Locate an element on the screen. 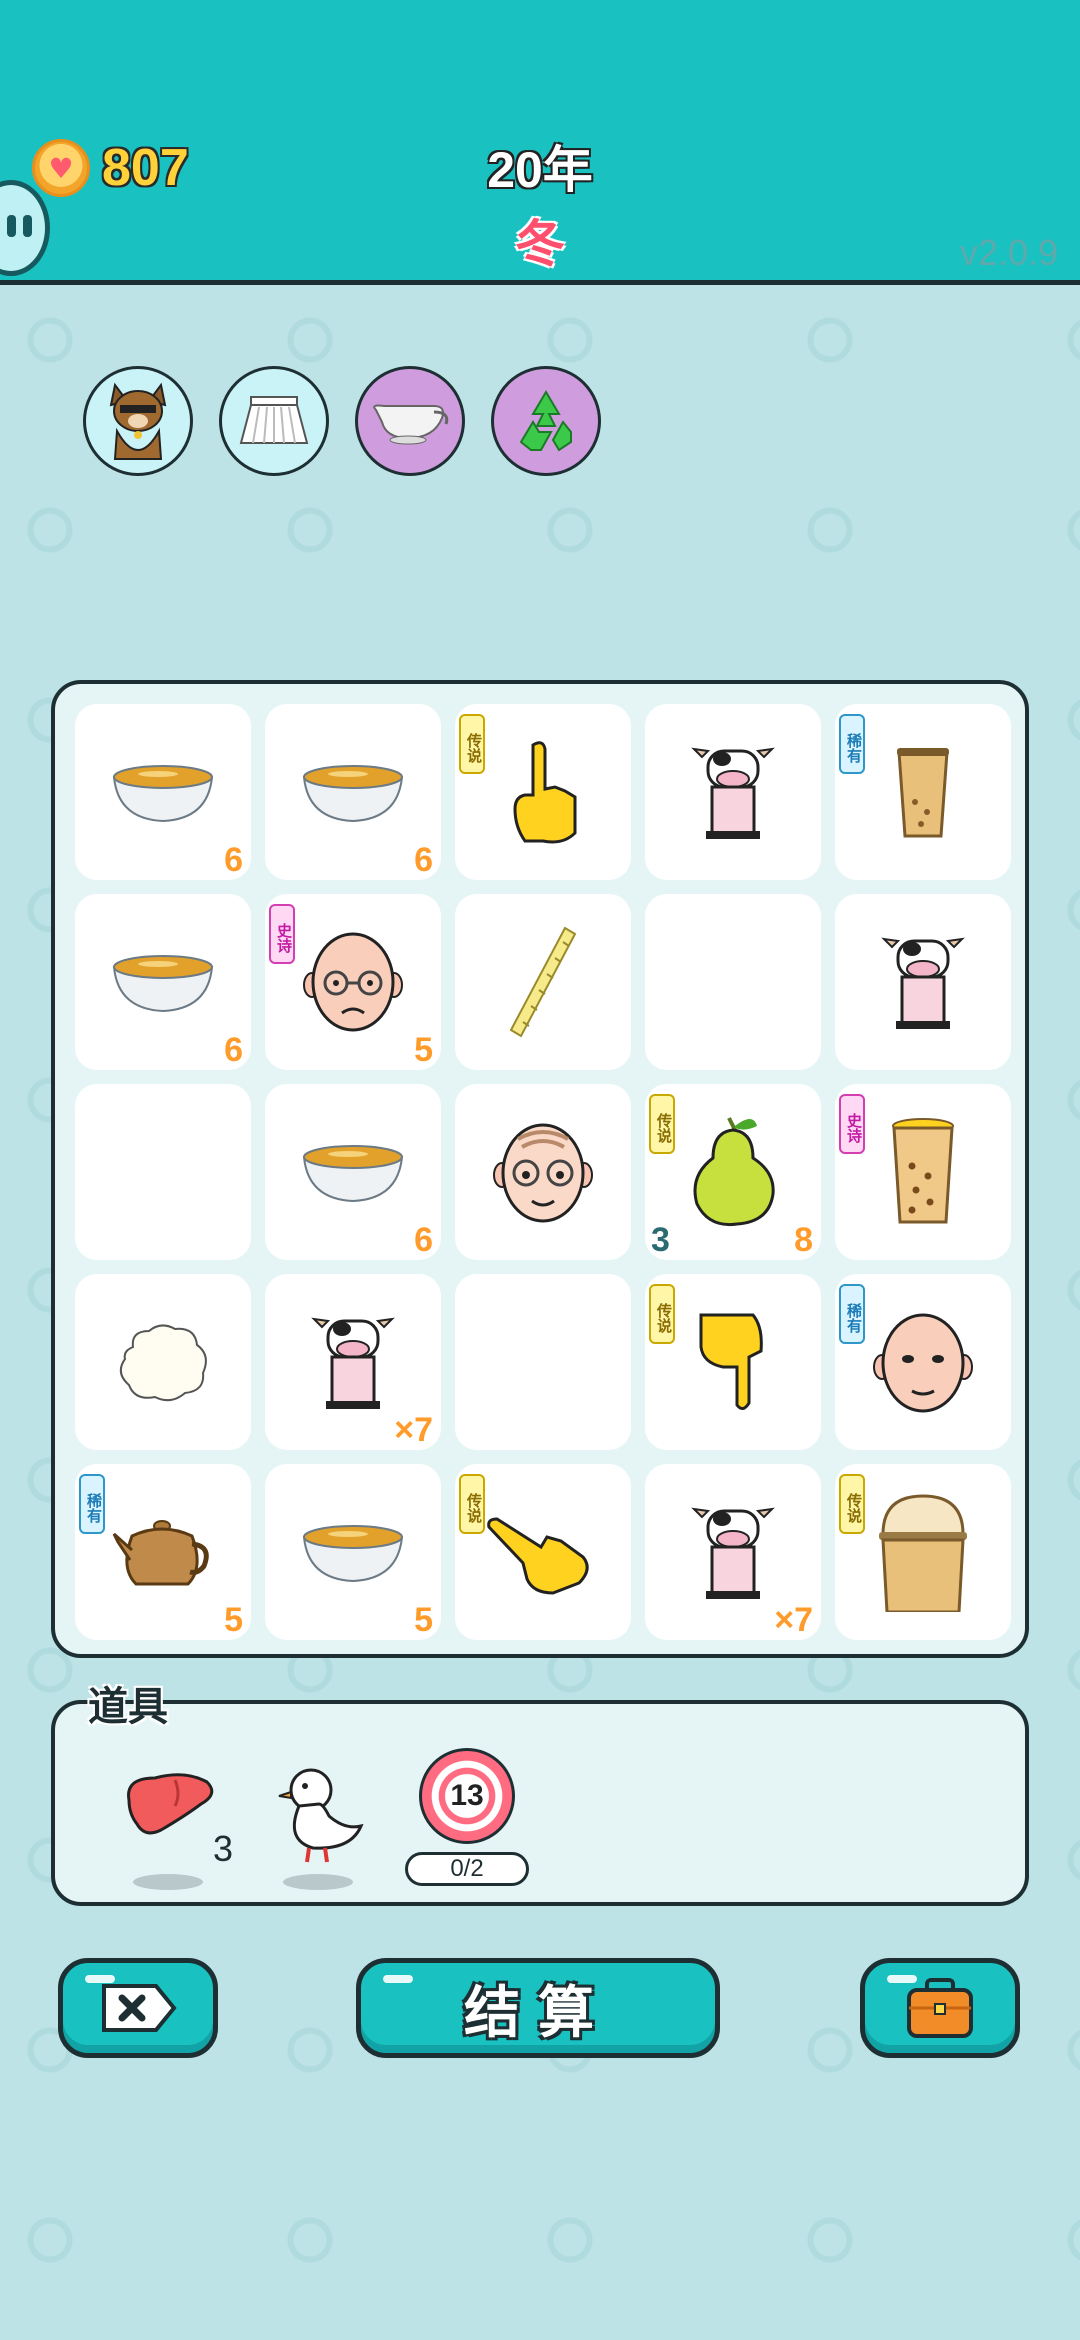  target-progress: 0/2 is located at coordinates (467, 1869).